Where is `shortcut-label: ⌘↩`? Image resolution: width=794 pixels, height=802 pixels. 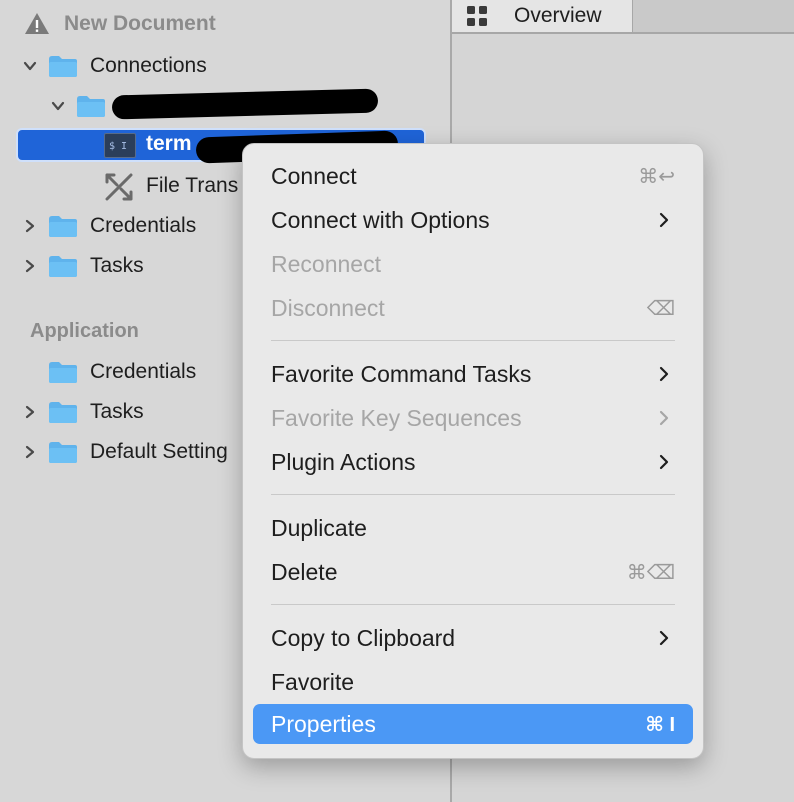 shortcut-label: ⌘↩ is located at coordinates (656, 176).